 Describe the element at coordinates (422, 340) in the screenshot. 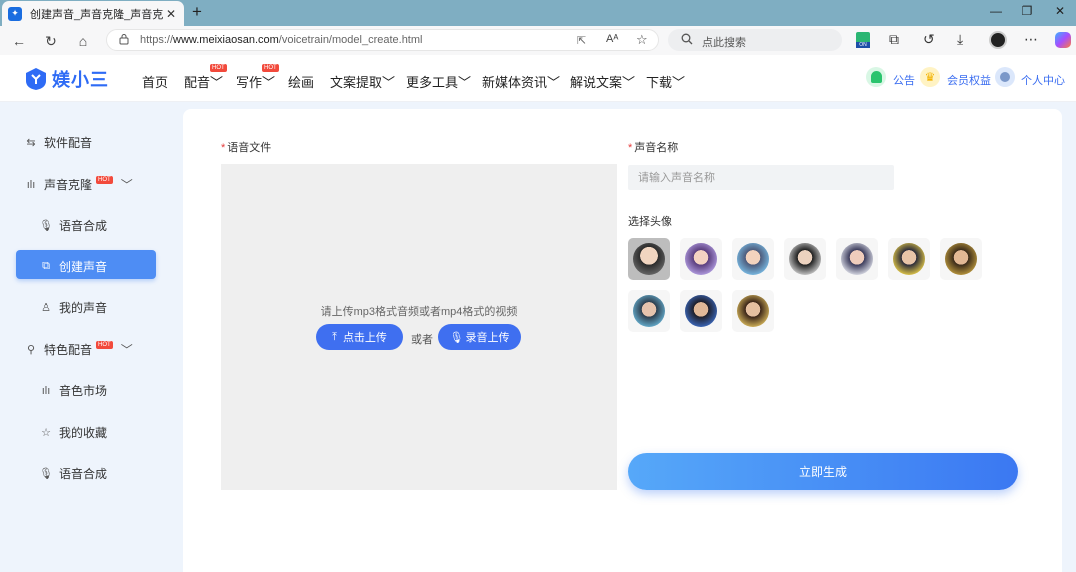

I see `or-text: 或者` at that location.